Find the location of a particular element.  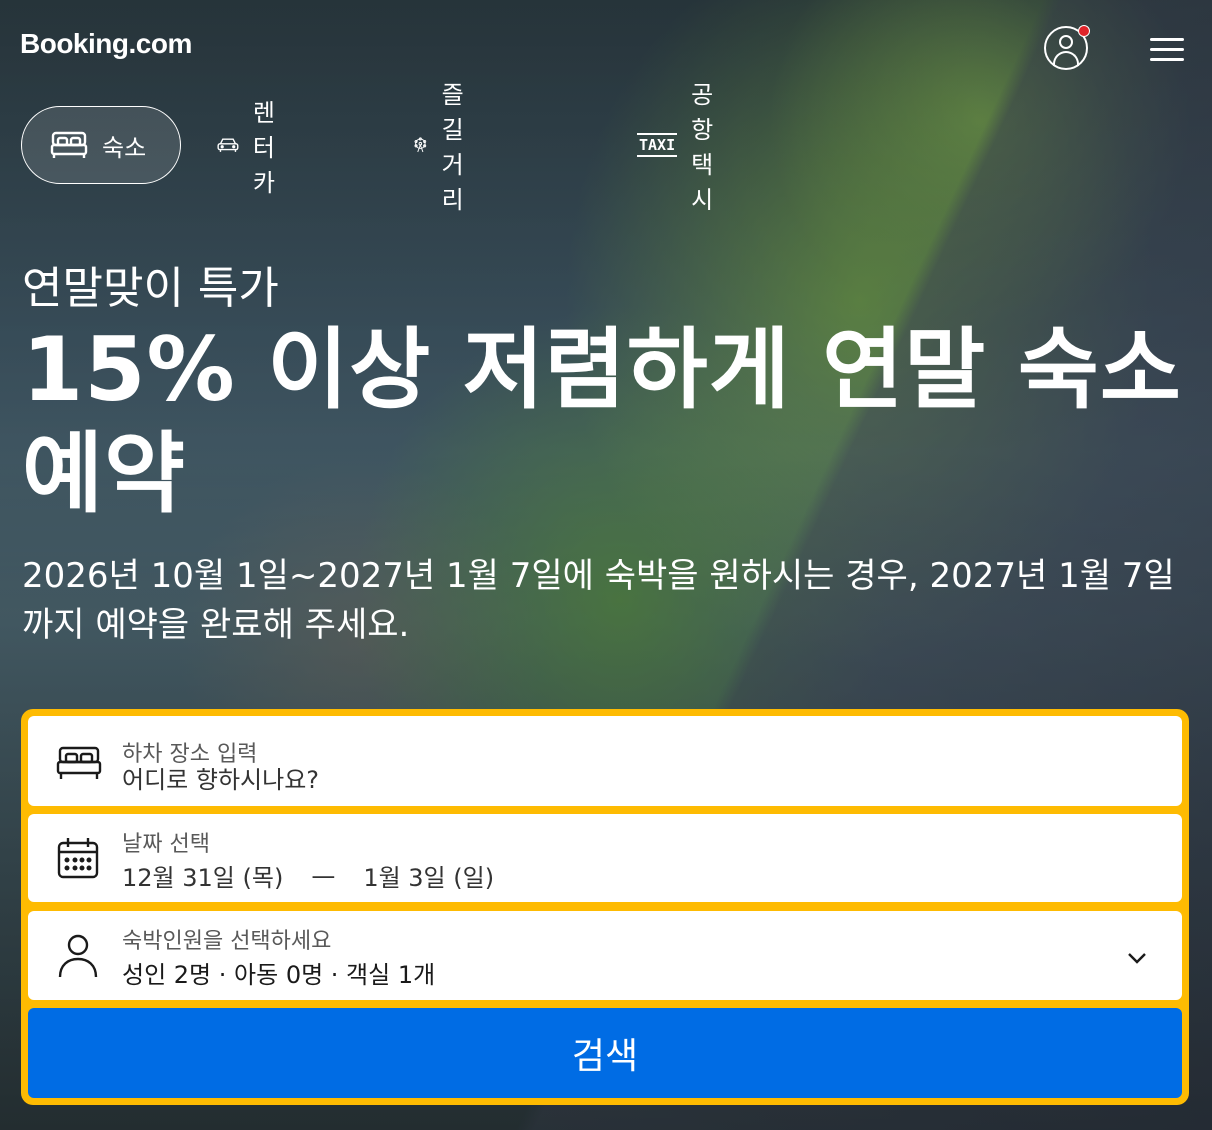

tab-attractions: 즐길 거리 is located at coordinates (448, 147).